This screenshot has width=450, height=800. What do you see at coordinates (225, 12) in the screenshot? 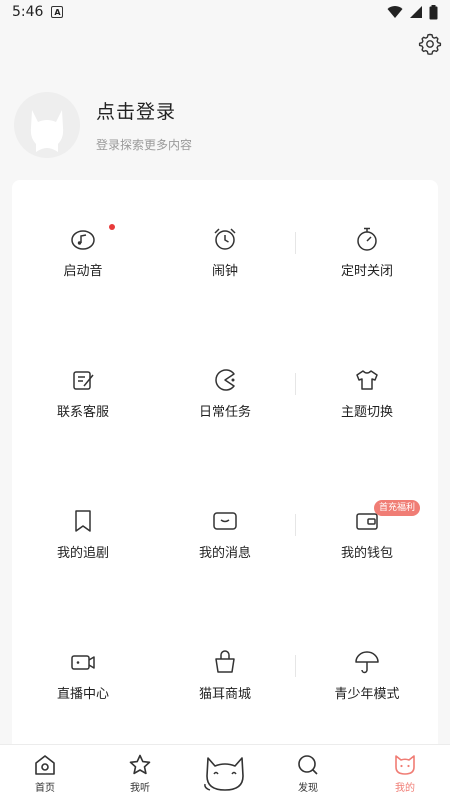
I see `status-bar: 5:46 A` at bounding box center [225, 12].